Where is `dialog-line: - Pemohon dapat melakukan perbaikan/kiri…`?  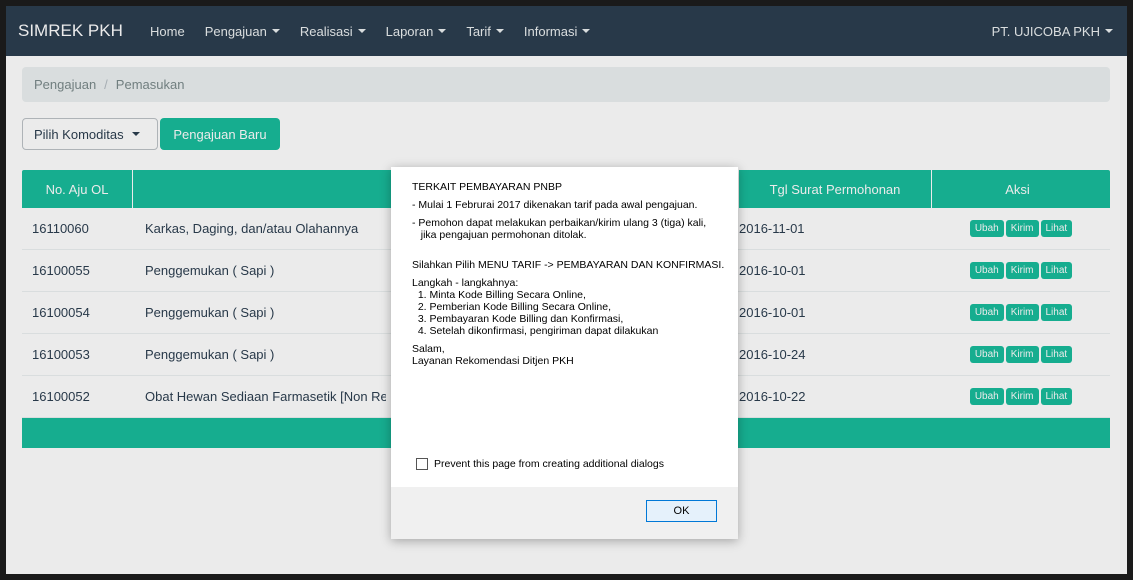
dialog-line: - Pemohon dapat melakukan perbaikan/kiri… is located at coordinates (559, 223).